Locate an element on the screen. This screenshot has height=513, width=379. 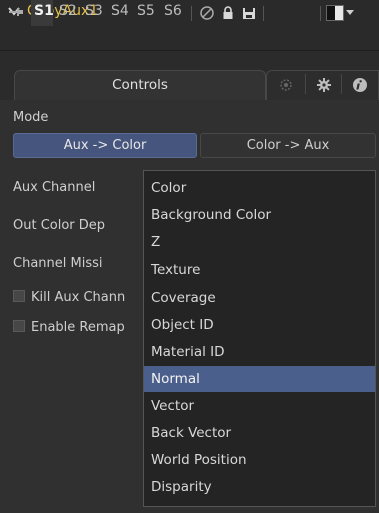
option-z: Z is located at coordinates (259, 242).